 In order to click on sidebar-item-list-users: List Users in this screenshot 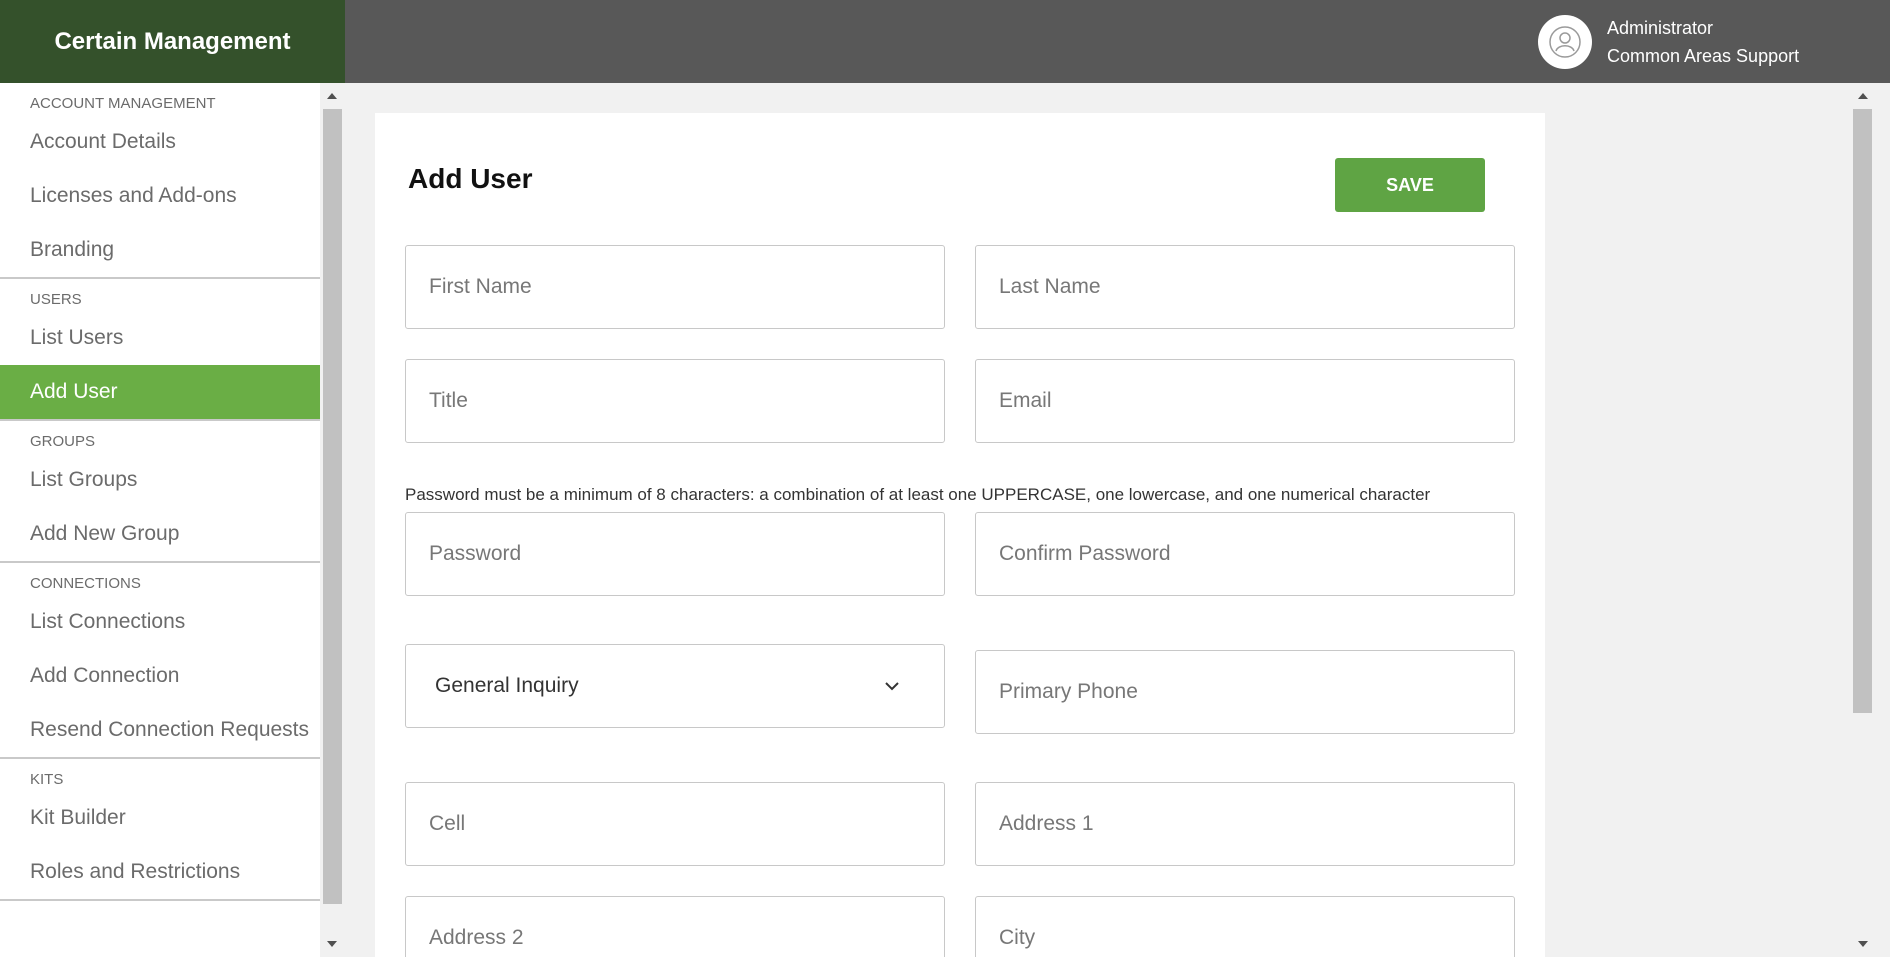, I will do `click(160, 338)`.